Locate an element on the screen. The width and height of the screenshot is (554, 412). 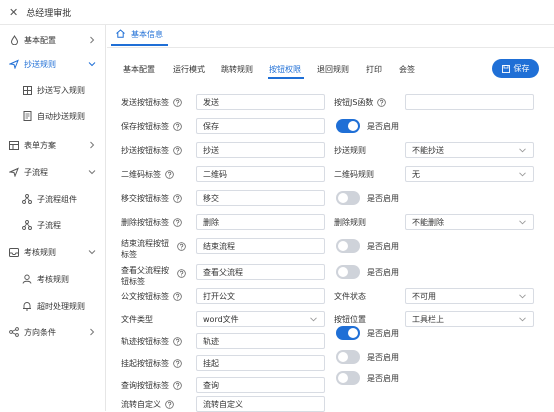
share-icon is located at coordinates (14, 332).